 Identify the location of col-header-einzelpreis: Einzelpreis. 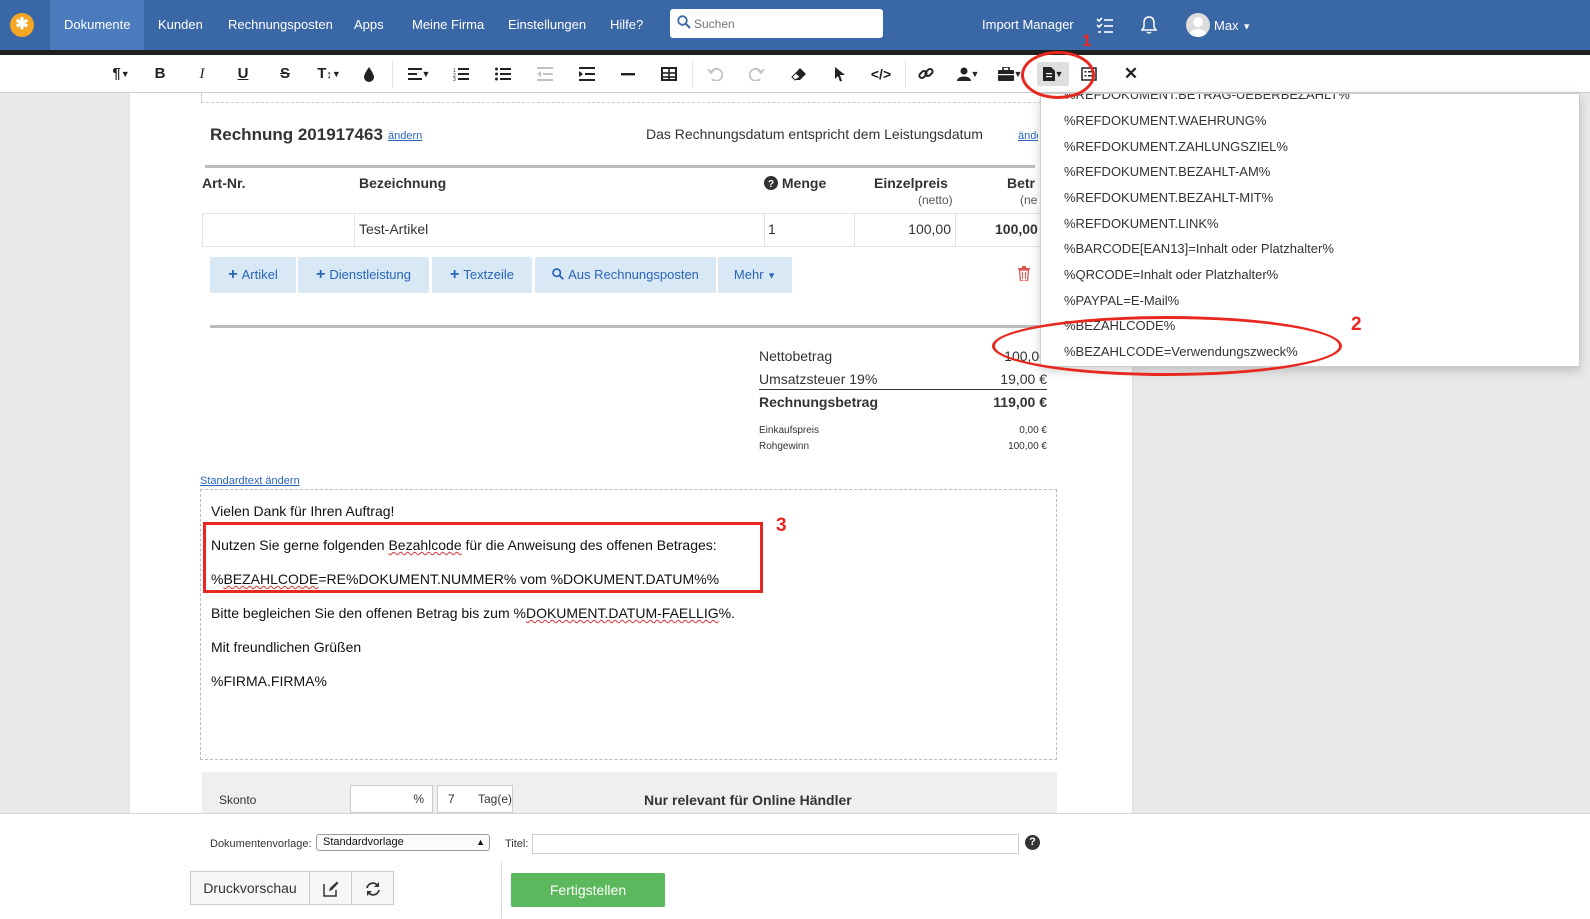
(911, 183).